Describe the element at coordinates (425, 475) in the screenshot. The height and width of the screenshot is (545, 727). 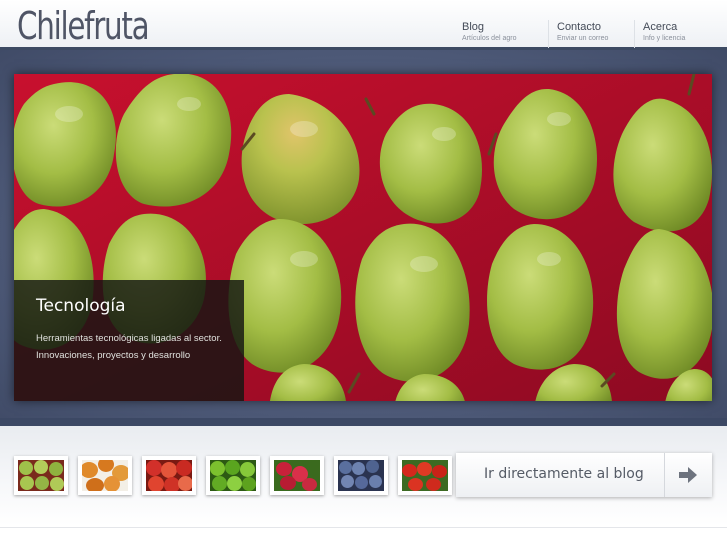
I see `thumb-tomatoes` at that location.